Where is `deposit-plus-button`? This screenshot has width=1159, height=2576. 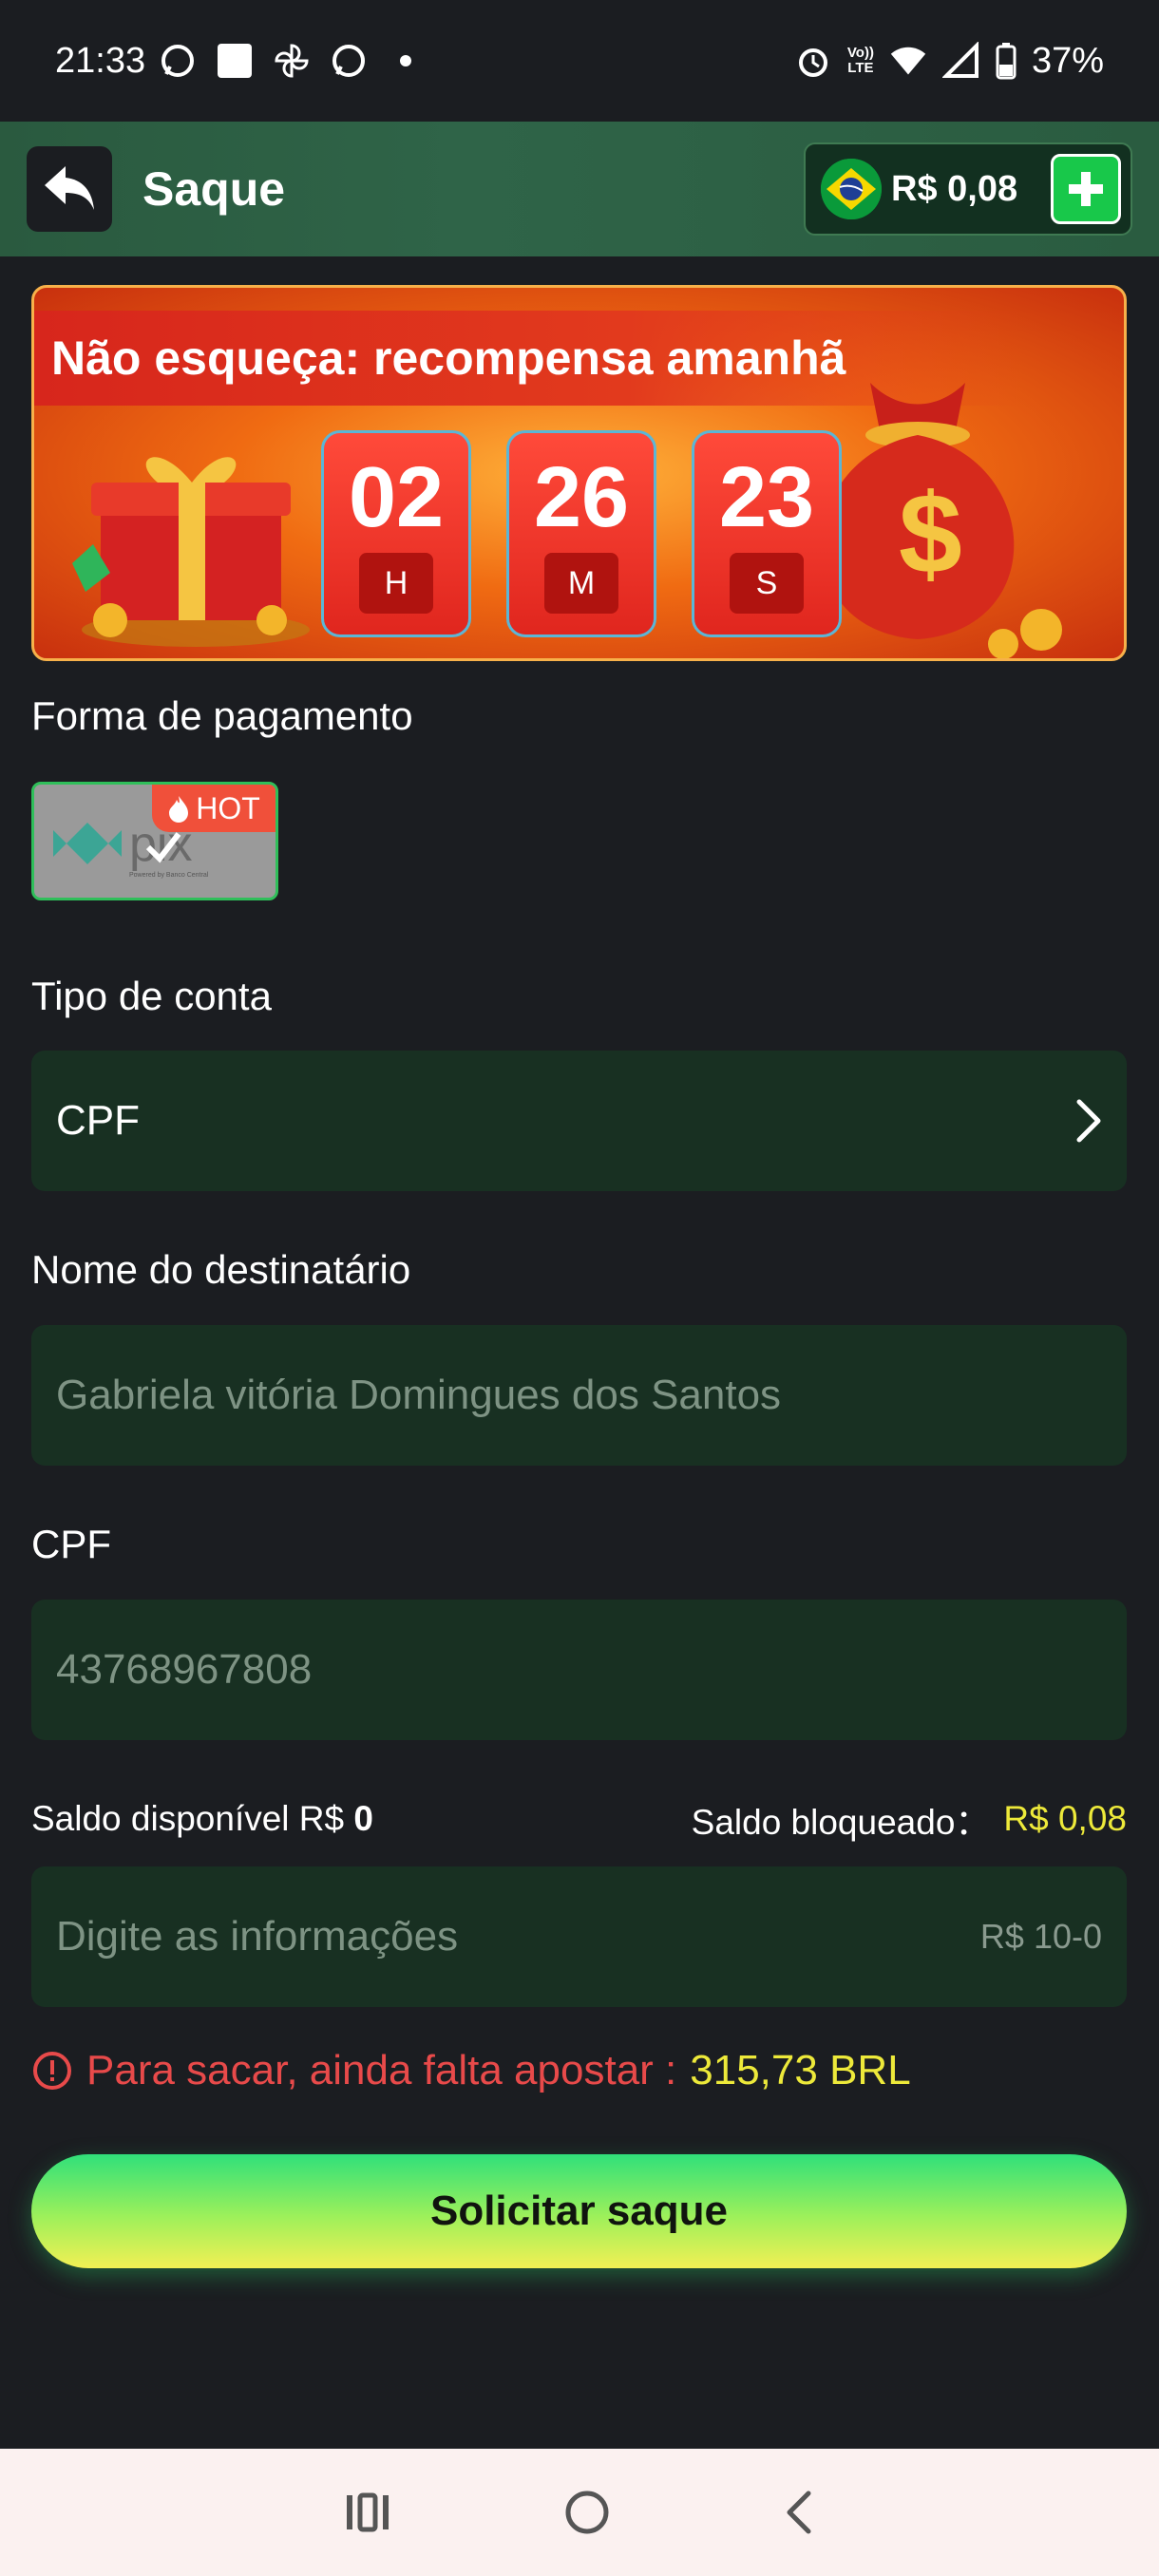
deposit-plus-button is located at coordinates (1086, 189).